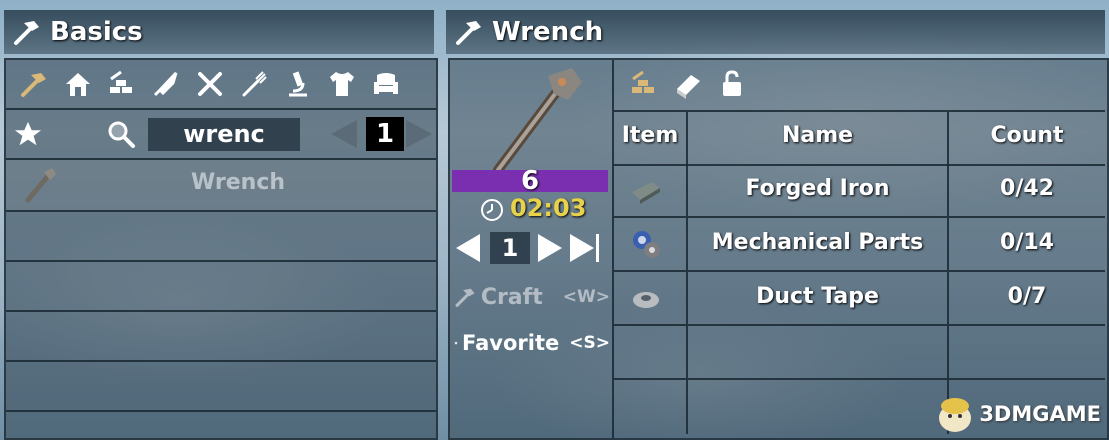 Image resolution: width=1109 pixels, height=440 pixels. Describe the element at coordinates (511, 297) in the screenshot. I see `craft-label: Craft` at that location.